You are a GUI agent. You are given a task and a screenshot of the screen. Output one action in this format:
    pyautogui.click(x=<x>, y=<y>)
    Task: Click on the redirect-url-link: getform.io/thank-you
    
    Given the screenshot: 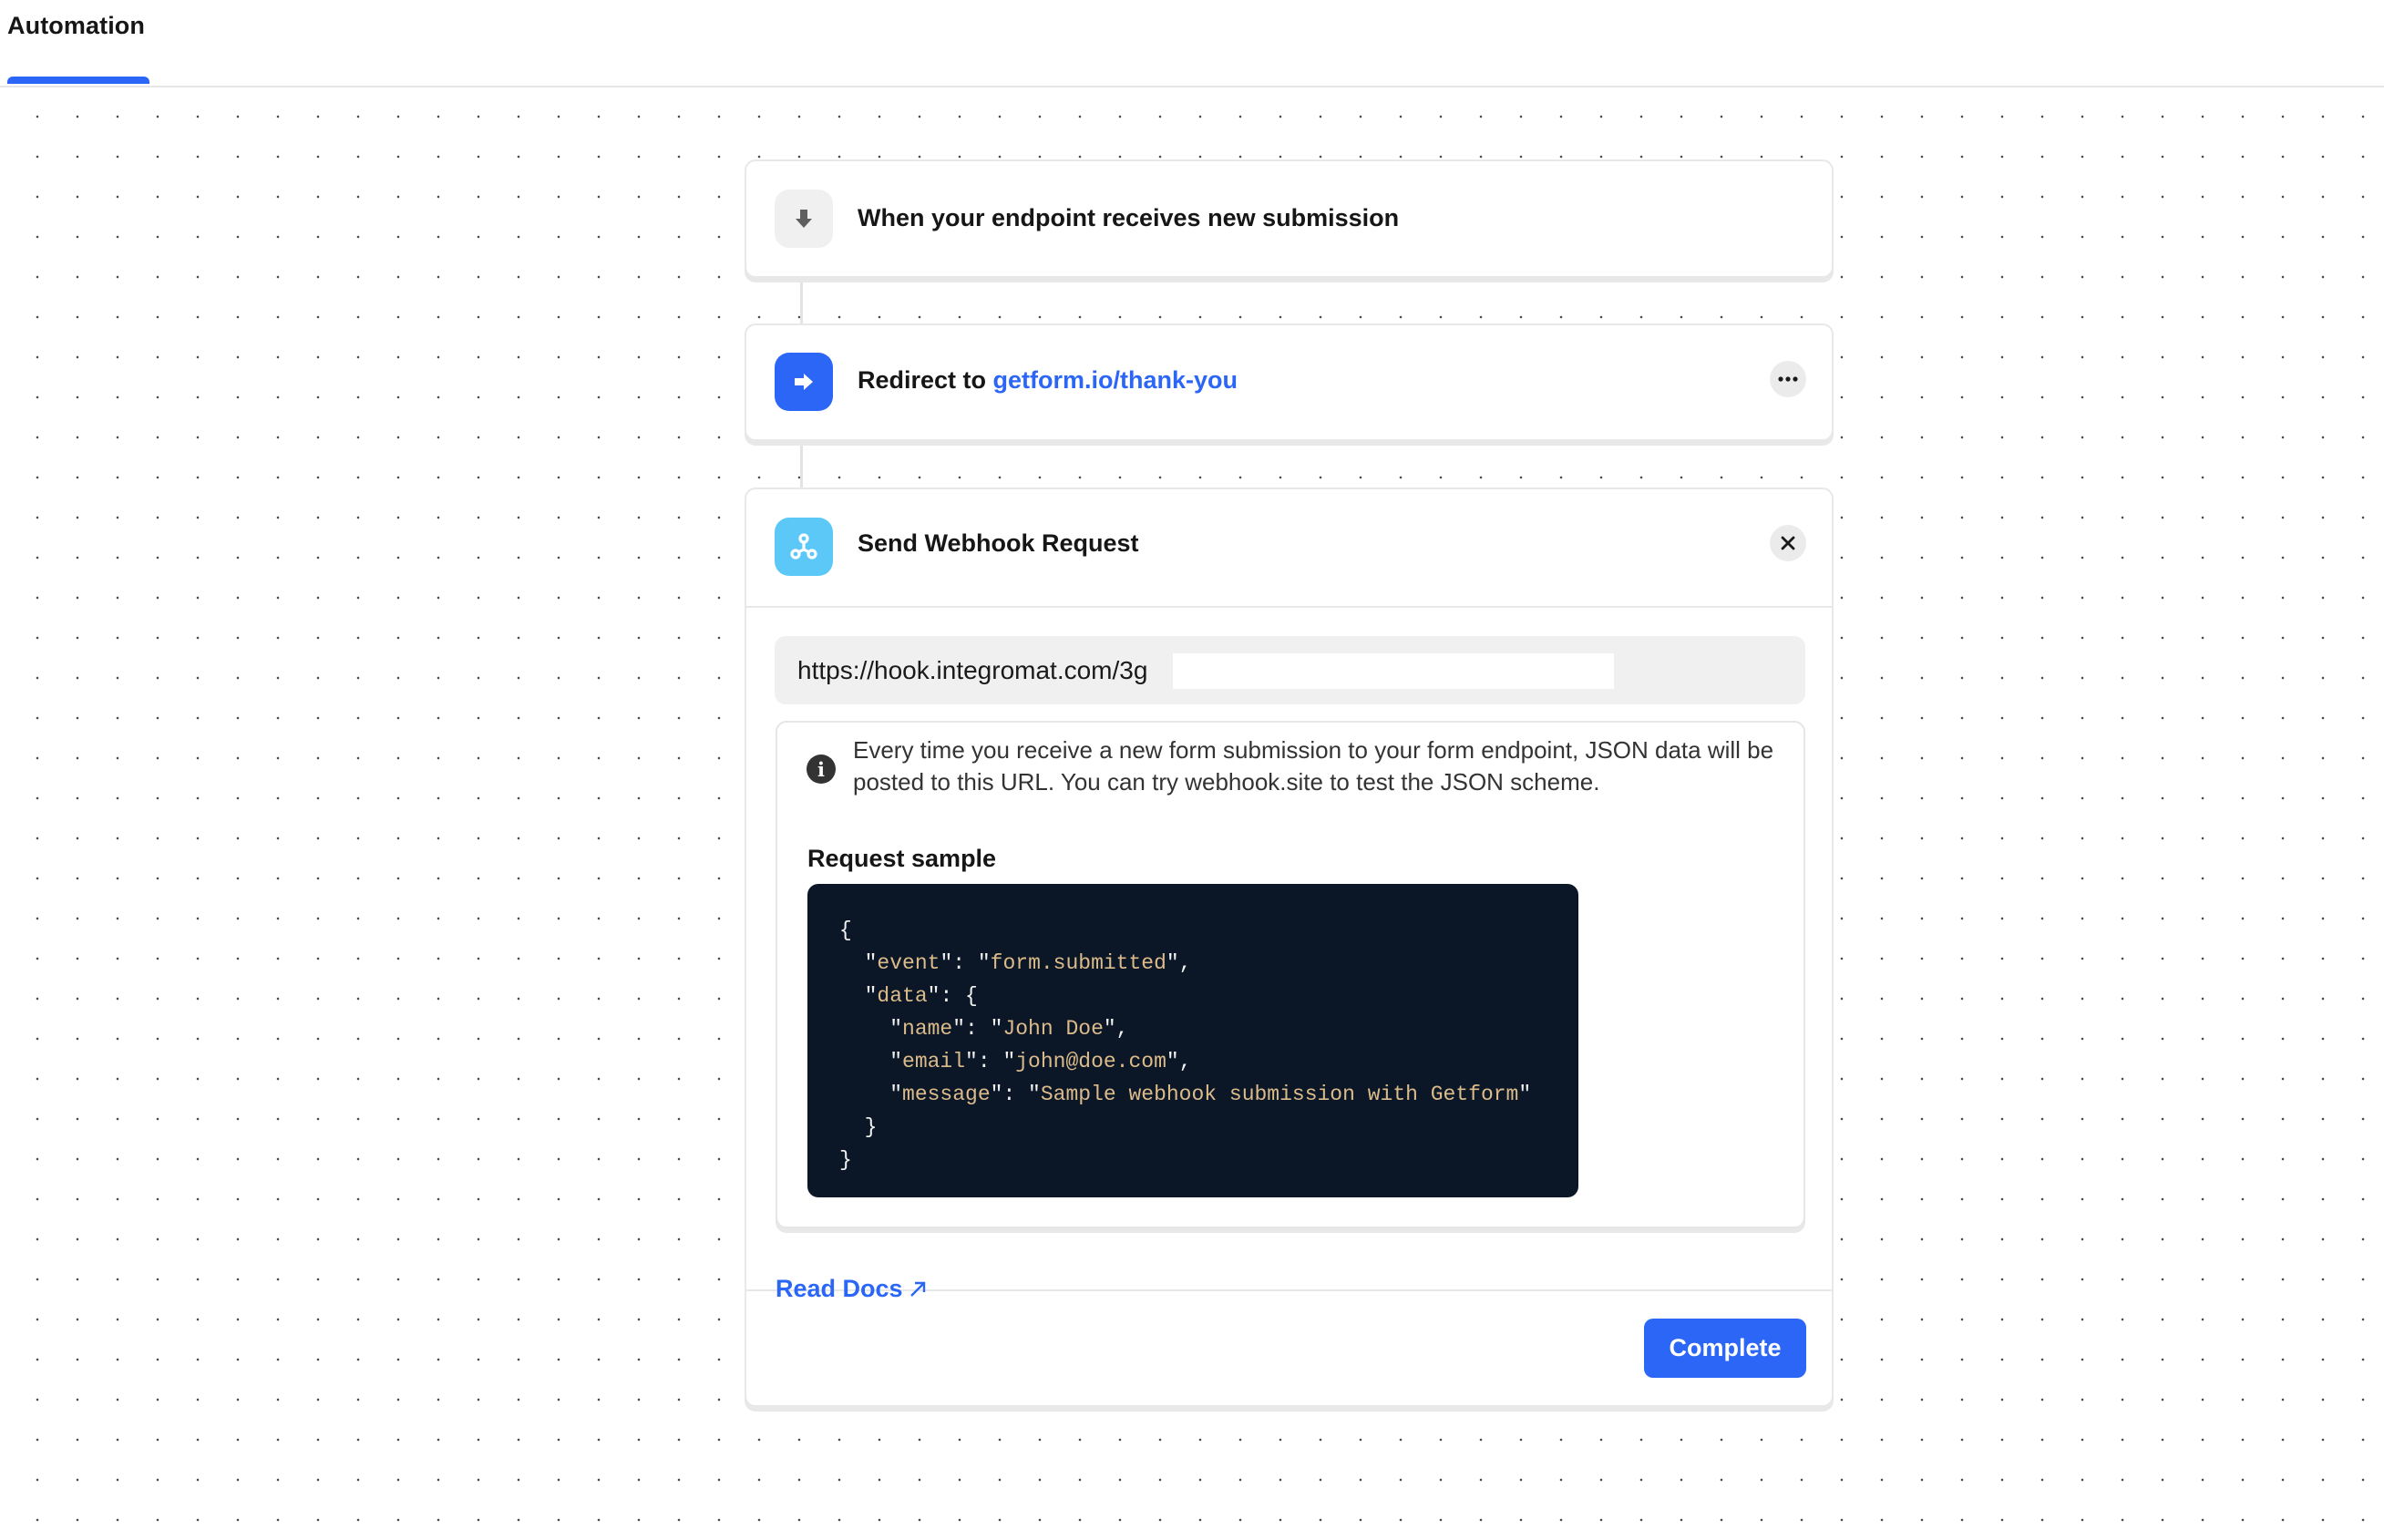 What is the action you would take?
    pyautogui.click(x=1115, y=380)
    